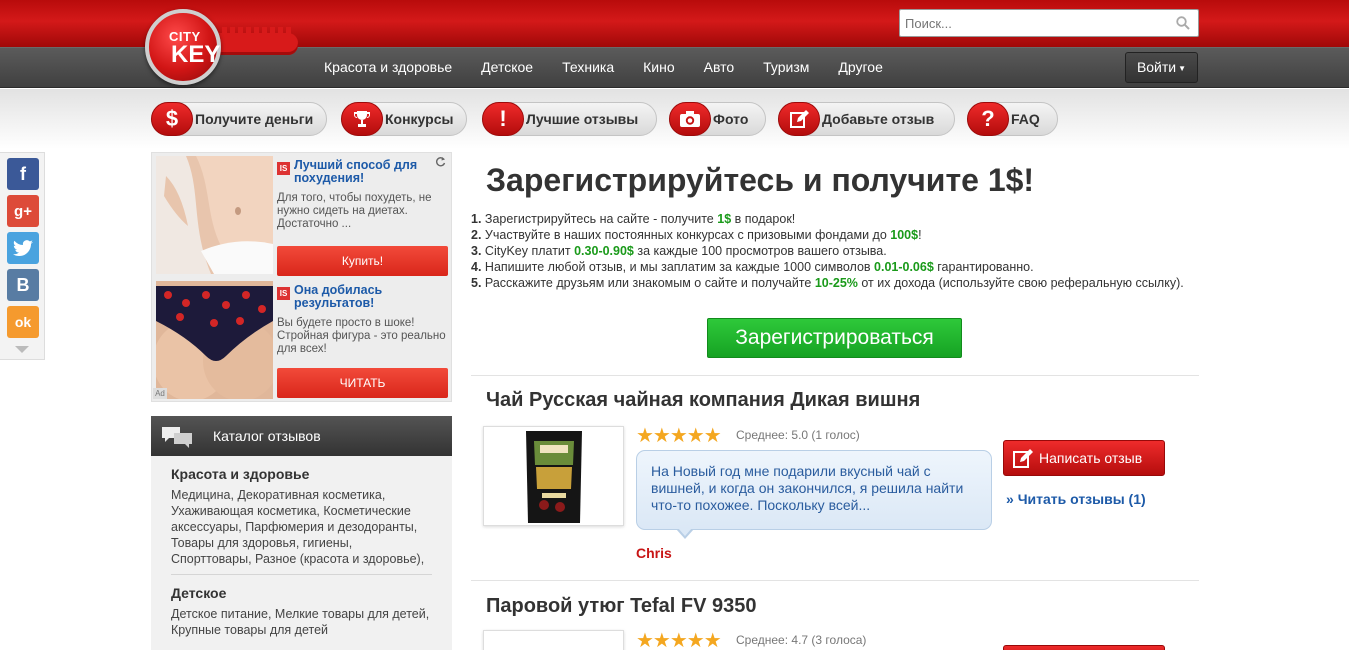  Describe the element at coordinates (267, 436) in the screenshot. I see `catalog-title: Каталог отзывов` at that location.